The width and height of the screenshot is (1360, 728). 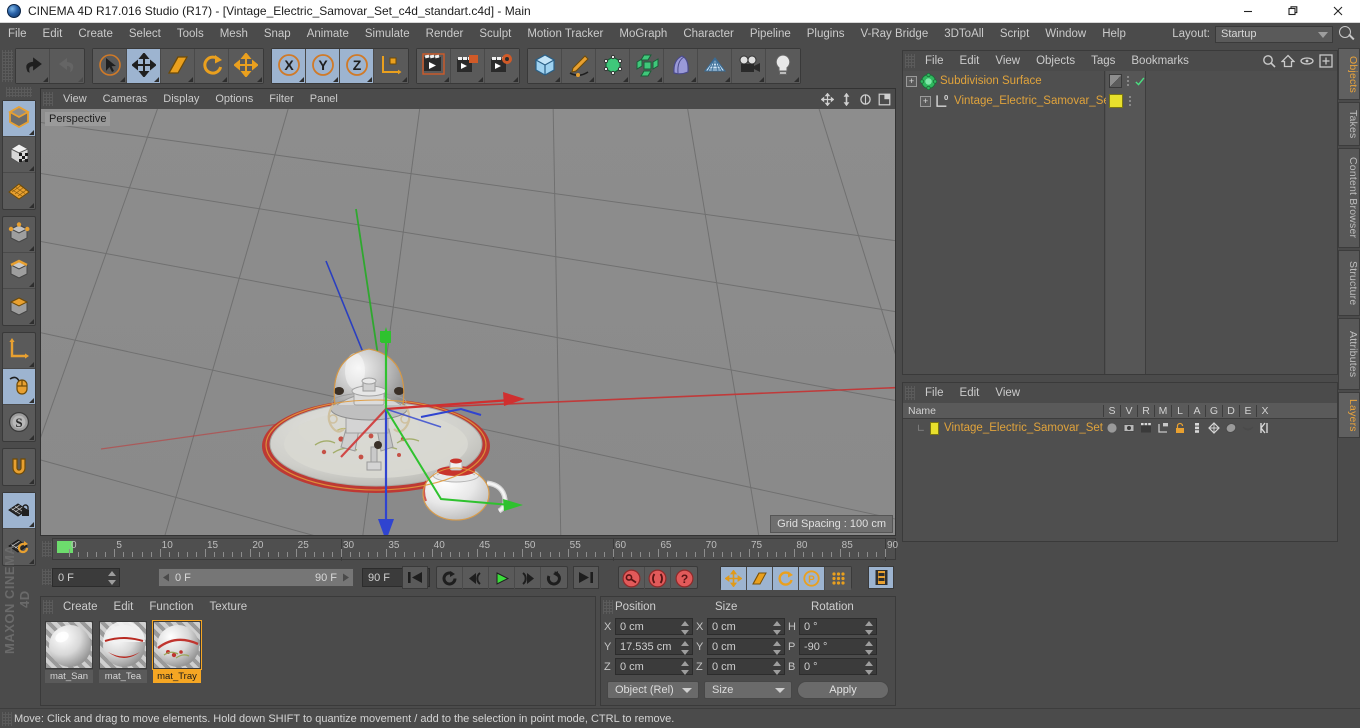 I want to click on record-param-button: P, so click(x=812, y=578).